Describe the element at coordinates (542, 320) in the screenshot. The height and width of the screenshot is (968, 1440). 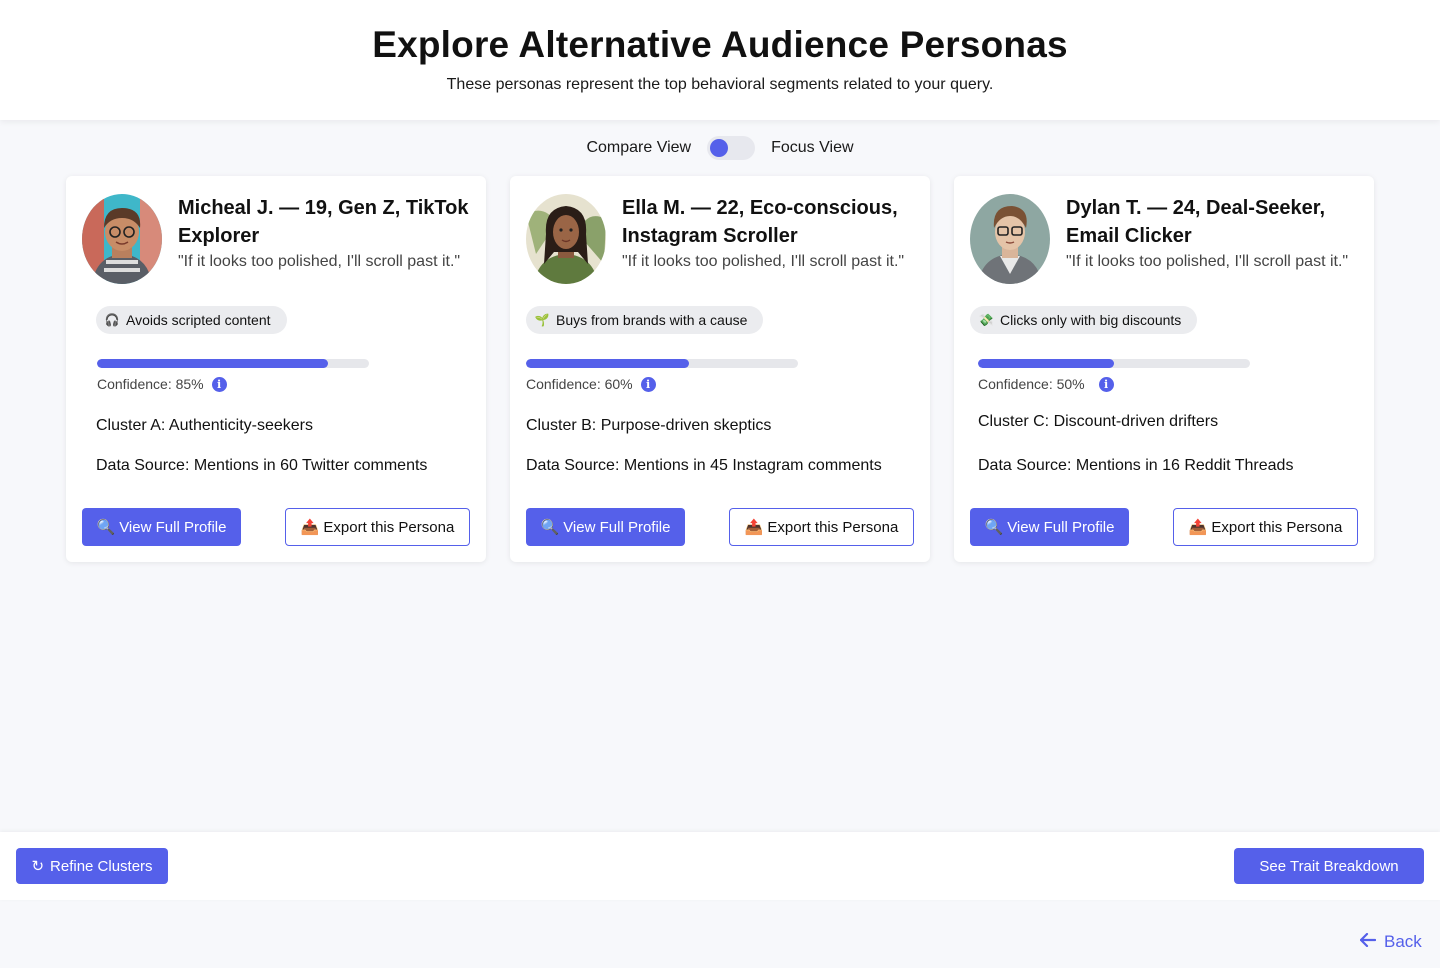
I see `seedling-icon: 🌱` at that location.